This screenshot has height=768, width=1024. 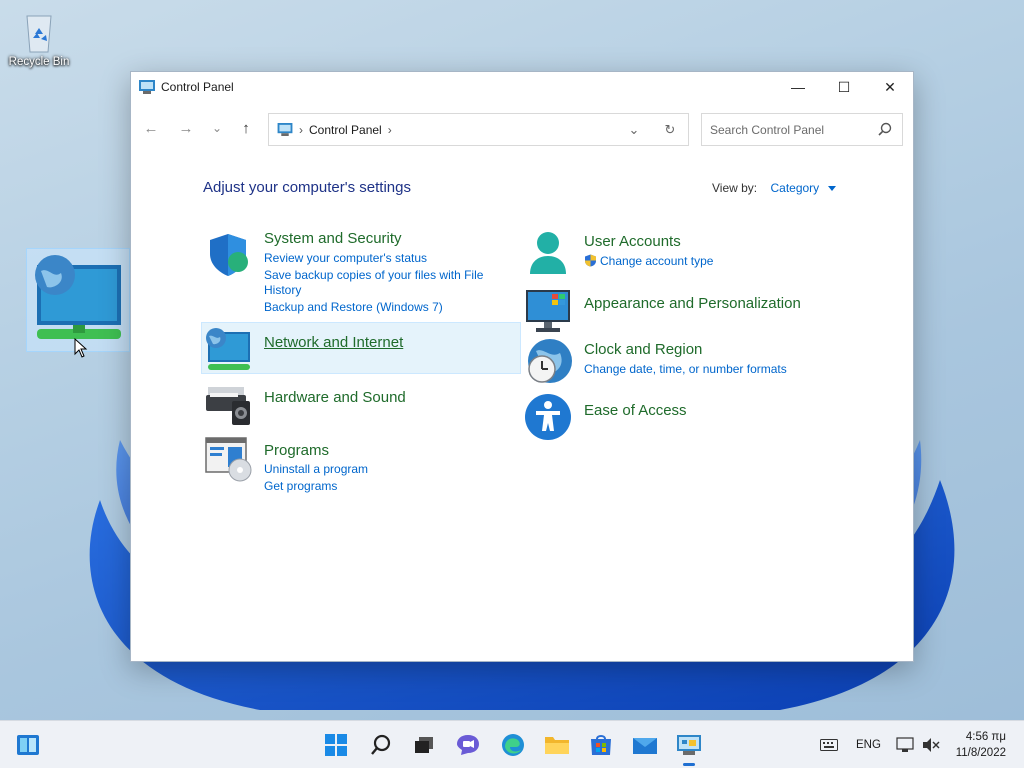 I want to click on system-clock: 4:56 πμ 11/8/2022, so click(x=981, y=745).